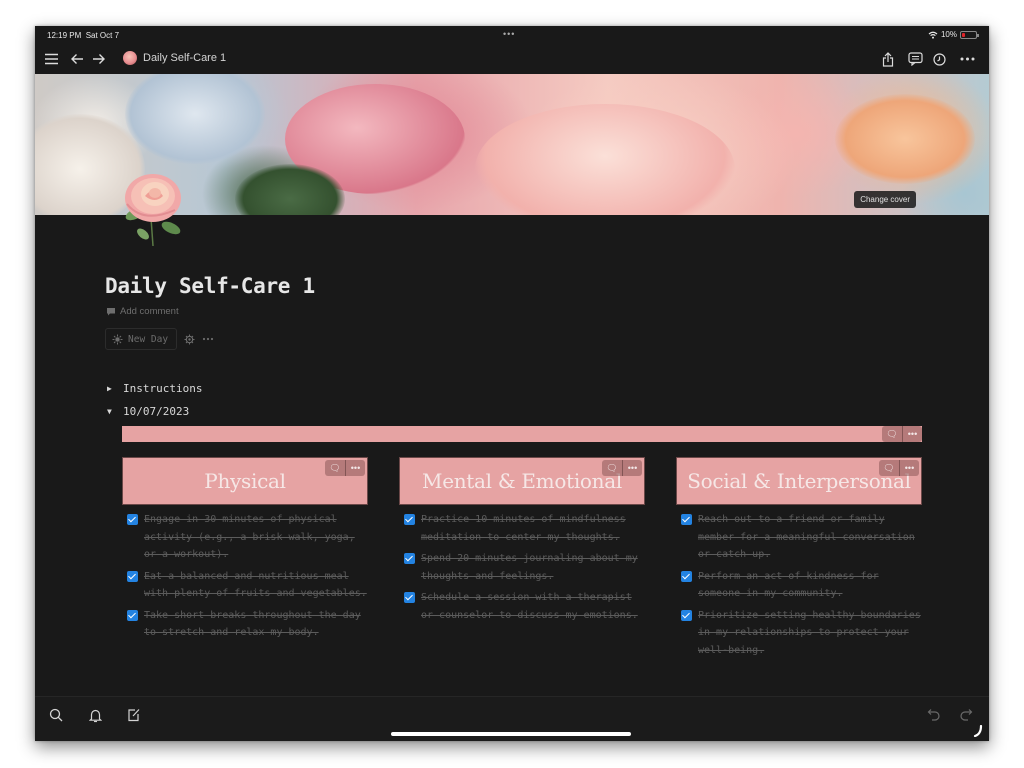 This screenshot has width=1024, height=768. I want to click on status-time: 12:19 PM Sat Oct 7, so click(83, 35).